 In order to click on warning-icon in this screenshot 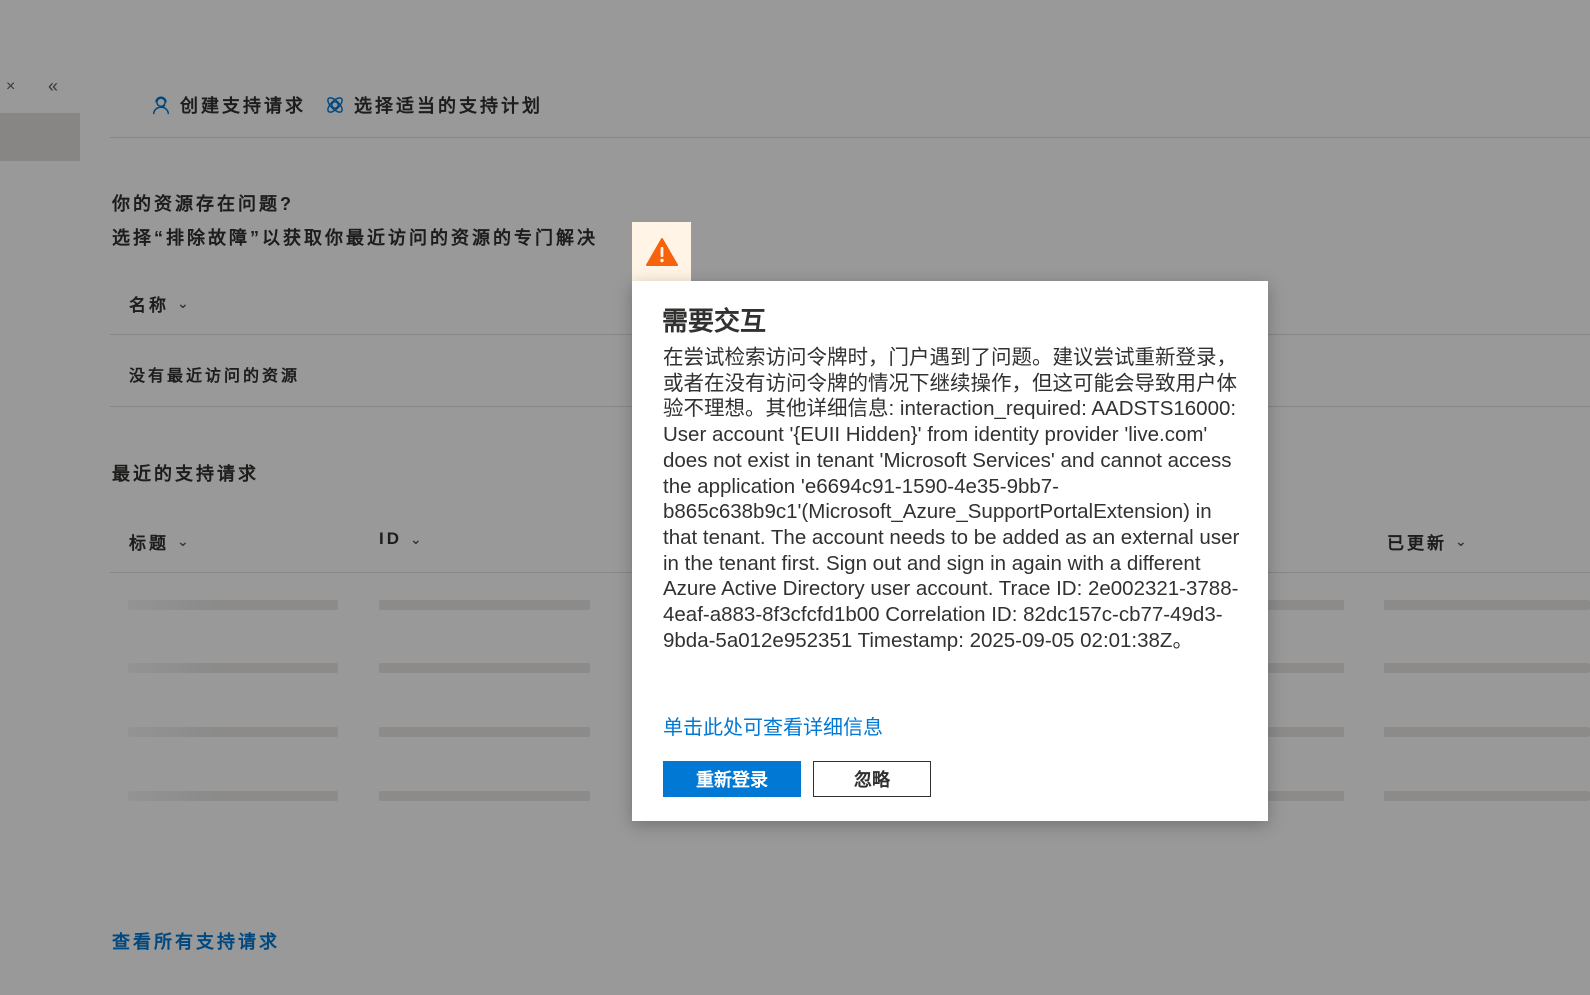, I will do `click(661, 251)`.